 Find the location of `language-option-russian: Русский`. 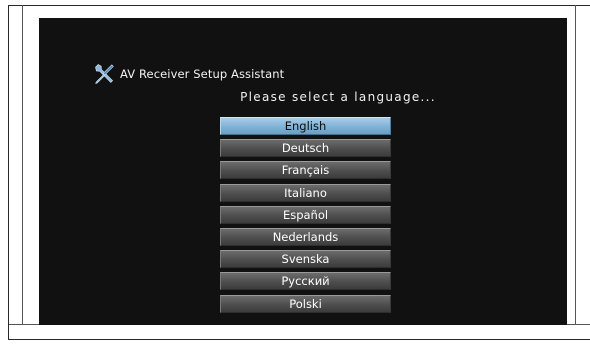

language-option-russian: Русский is located at coordinates (305, 281).